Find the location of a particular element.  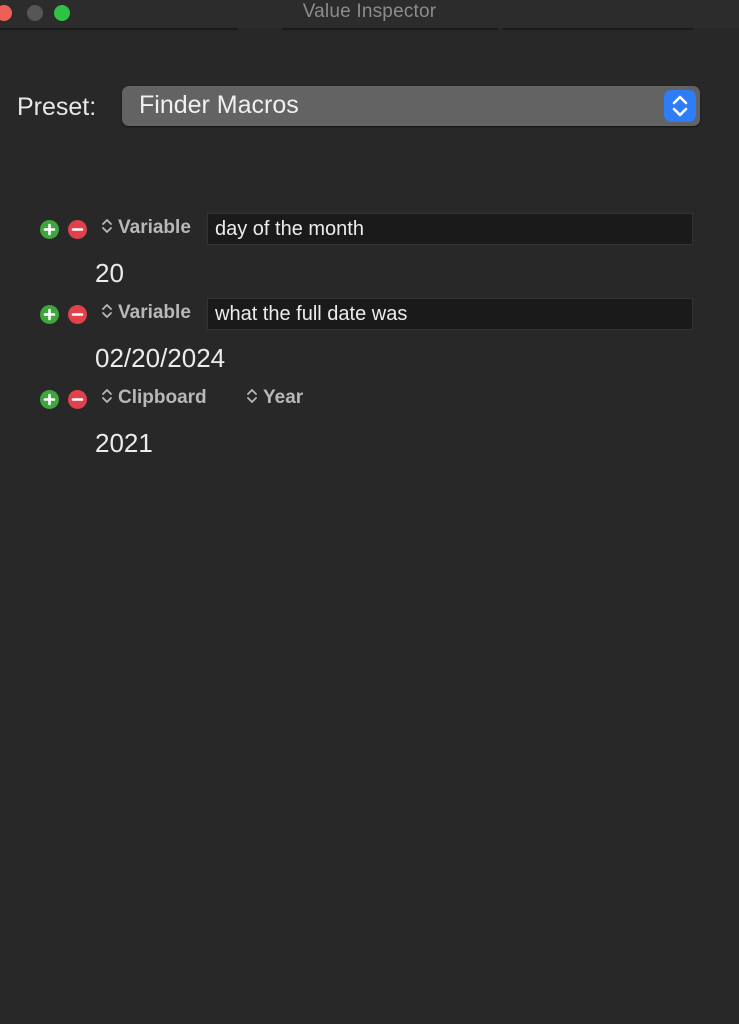

inspector-row: Clipboard Year is located at coordinates (370, 399).